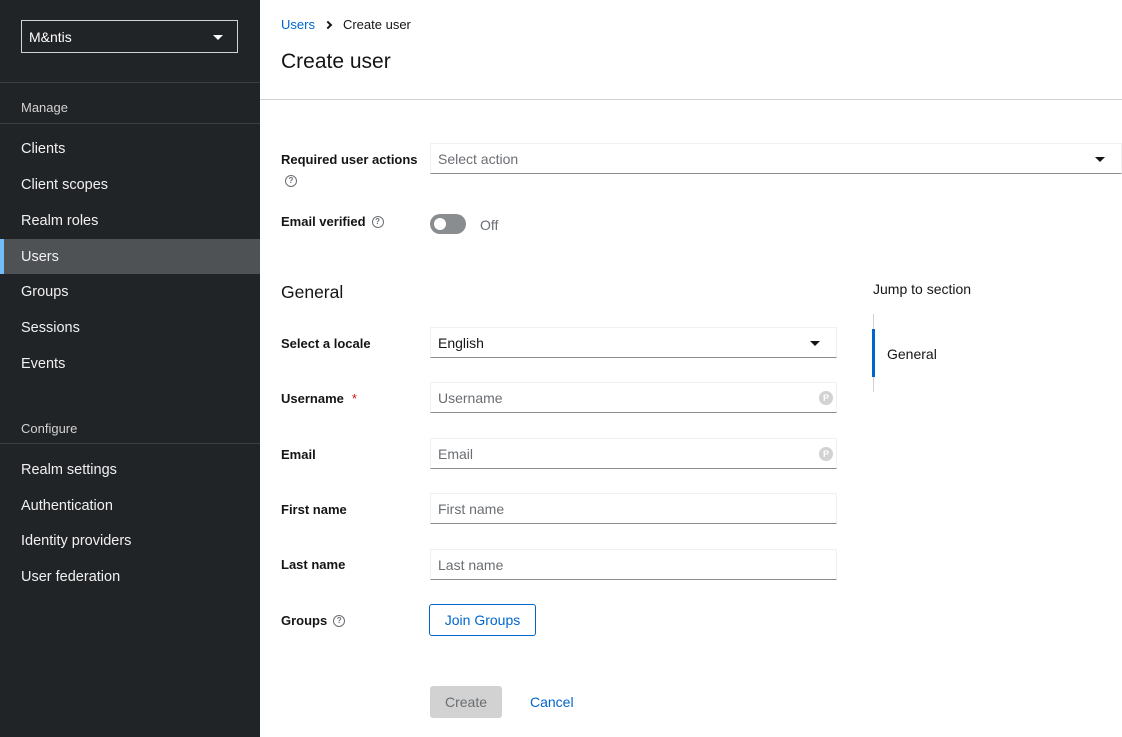 This screenshot has height=737, width=1122. I want to click on sidebar-item-sessions: Sessions, so click(130, 327).